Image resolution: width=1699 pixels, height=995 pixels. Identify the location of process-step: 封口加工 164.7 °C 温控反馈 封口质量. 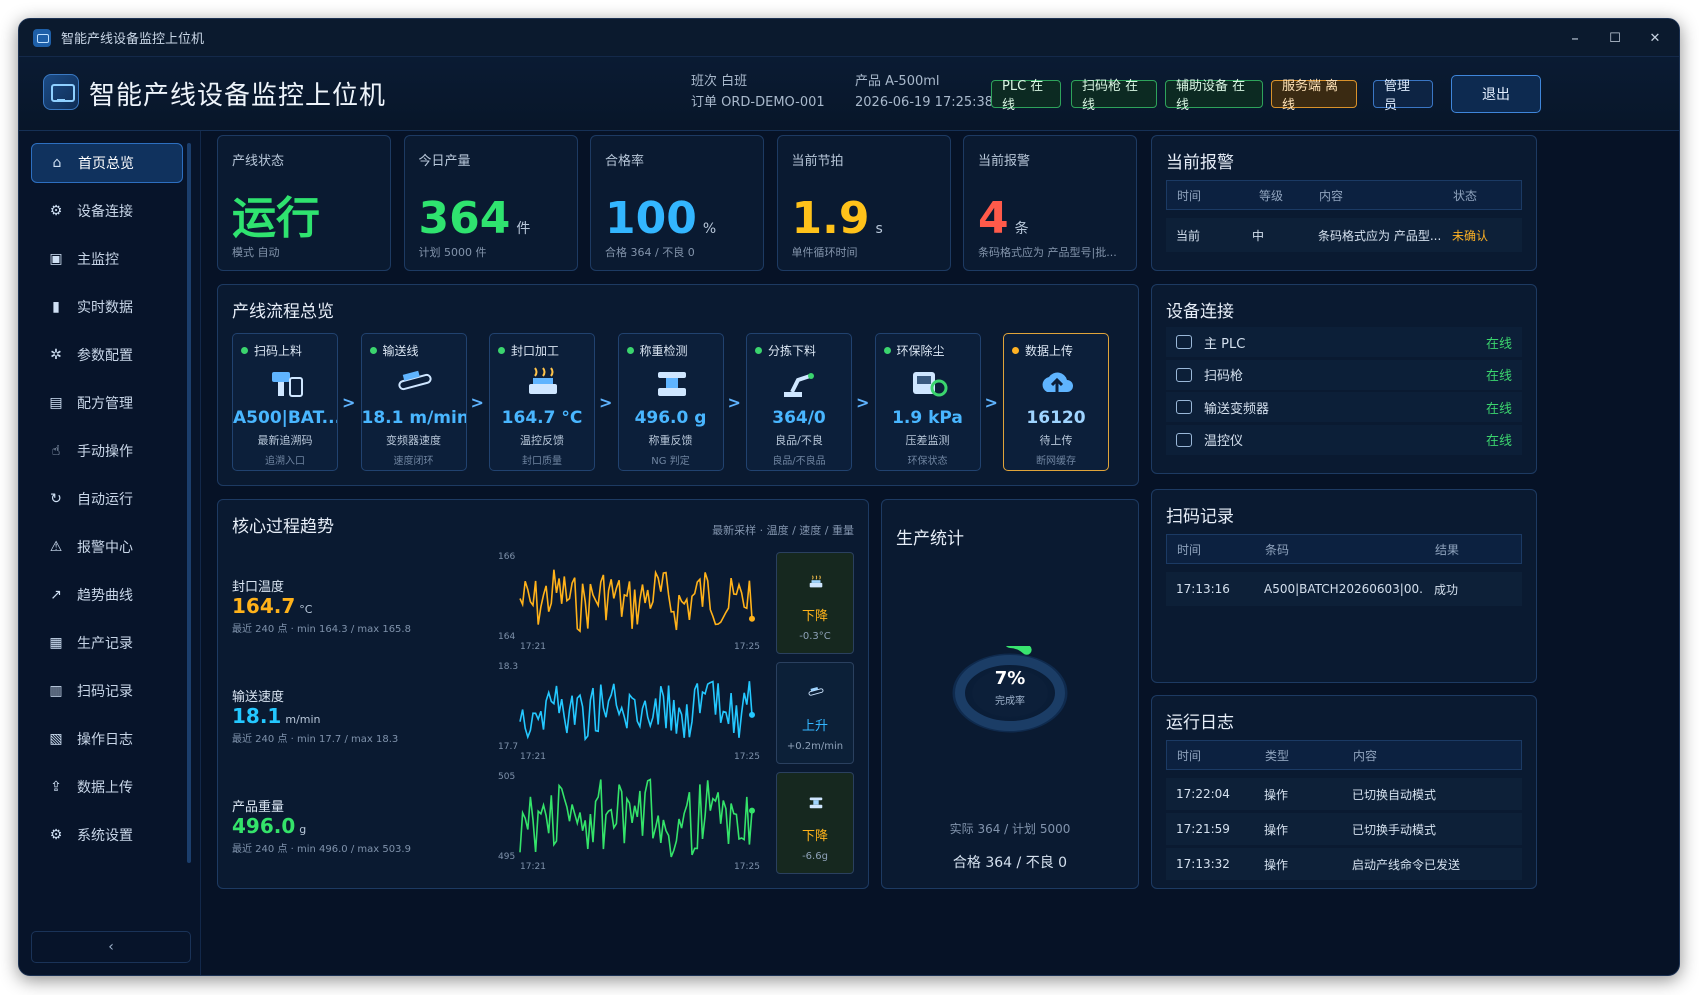
(542, 402).